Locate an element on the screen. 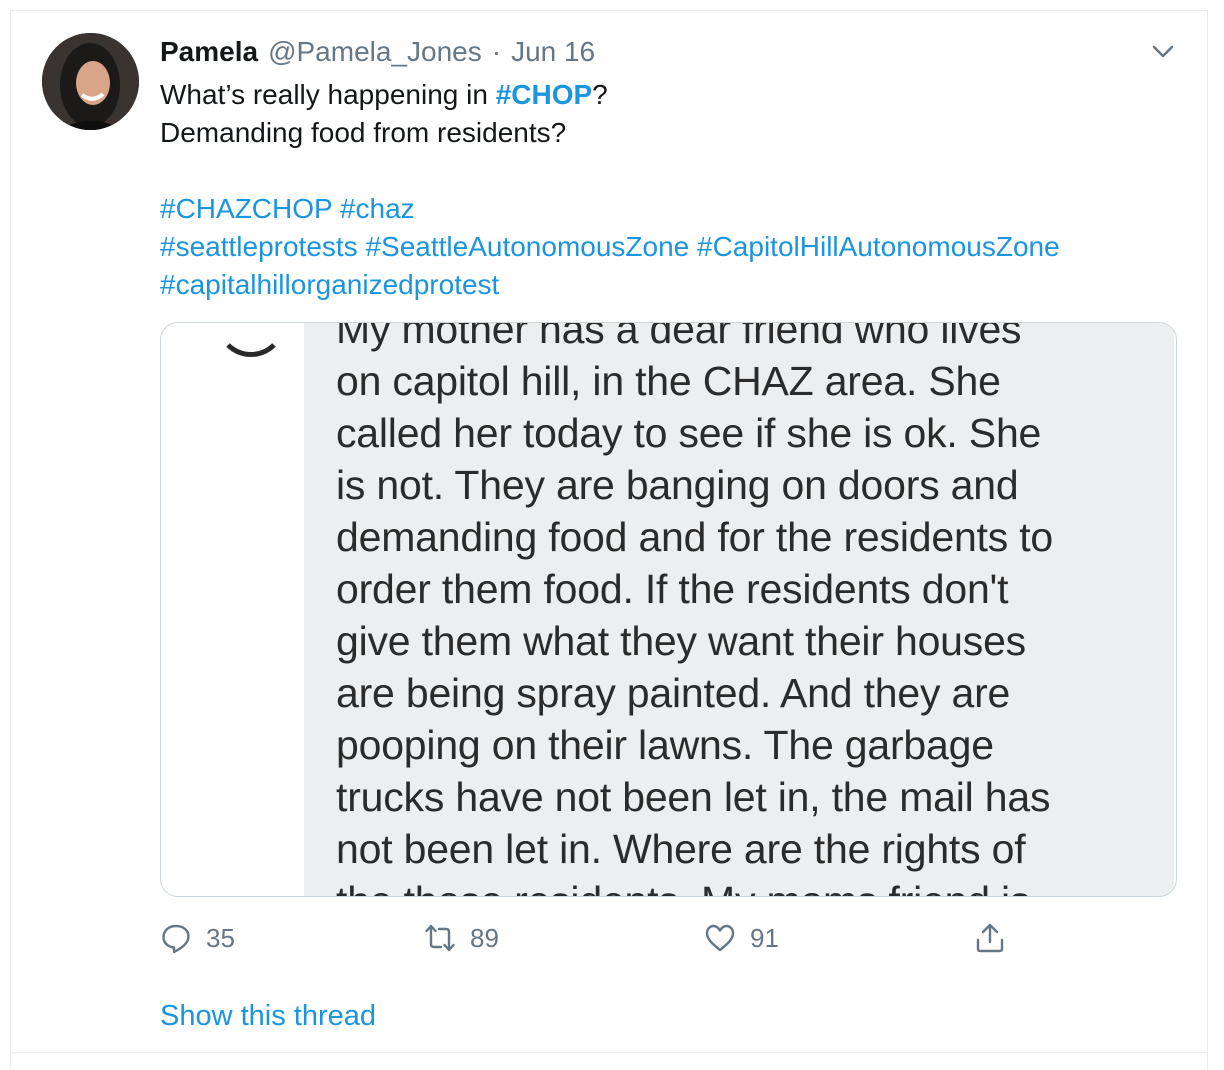 The width and height of the screenshot is (1224, 1070). screenshot-line: the those residents. My moms friend is is located at coordinates (751, 885).